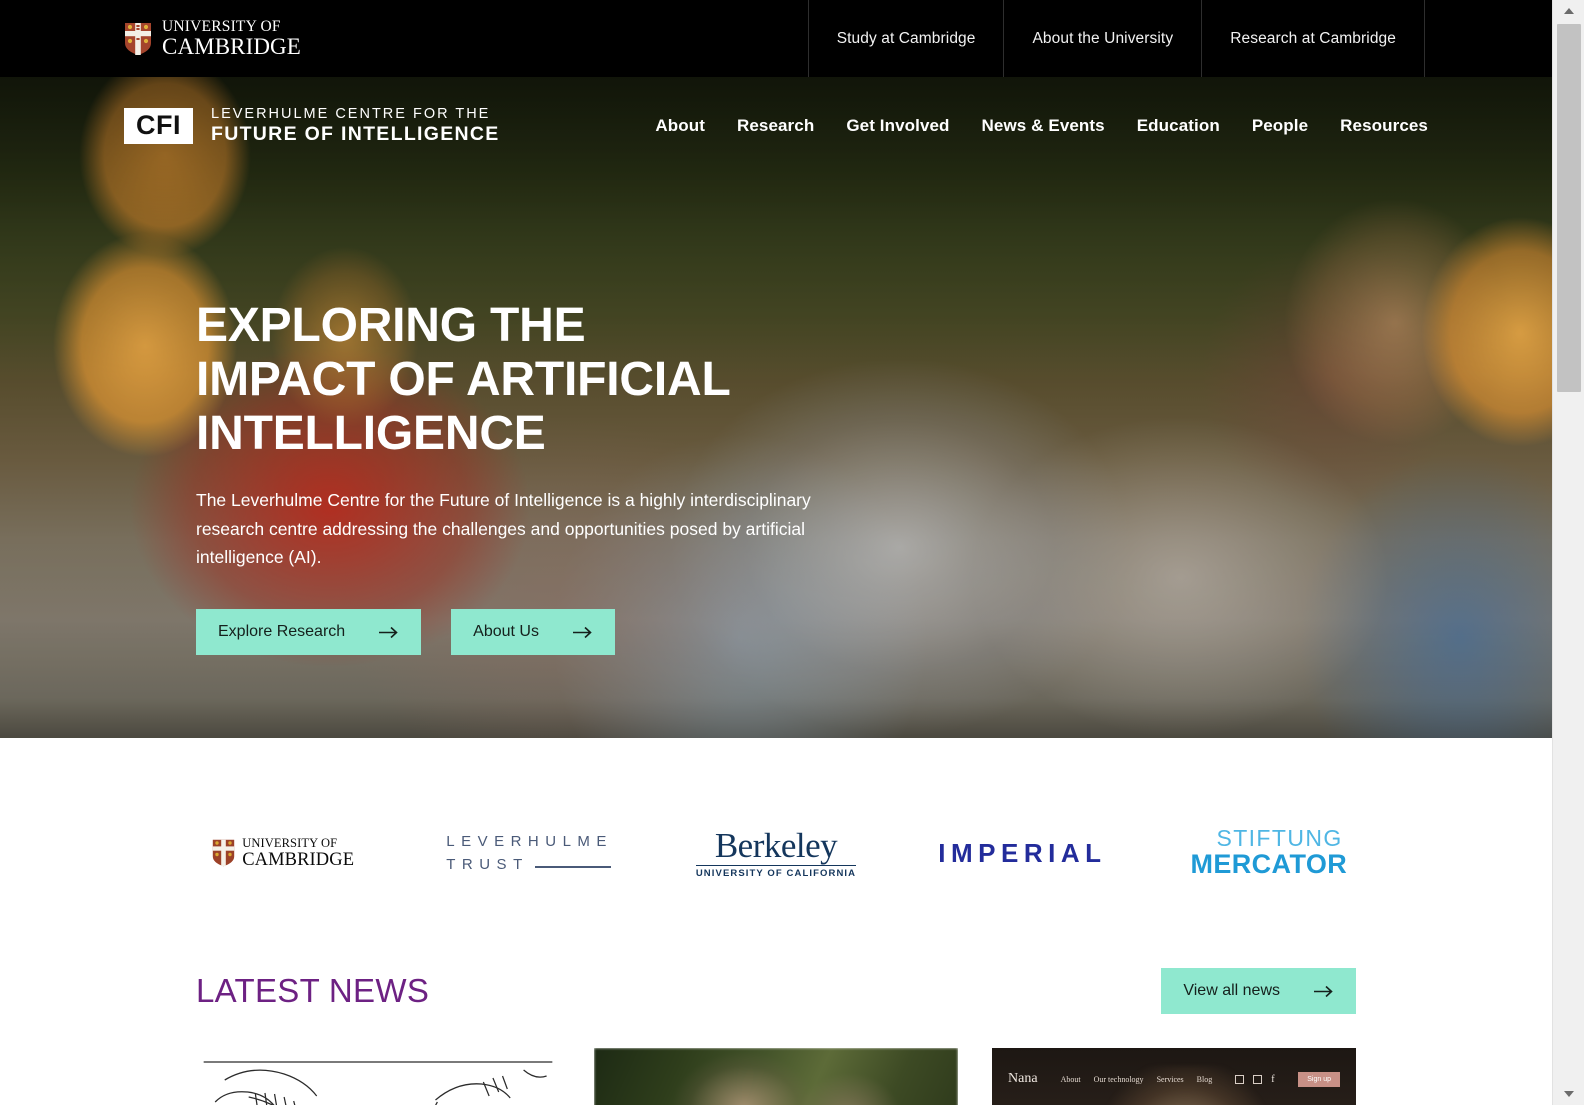 This screenshot has width=1584, height=1105. What do you see at coordinates (897, 126) in the screenshot?
I see `nav-item-get-involved: Get Involved` at bounding box center [897, 126].